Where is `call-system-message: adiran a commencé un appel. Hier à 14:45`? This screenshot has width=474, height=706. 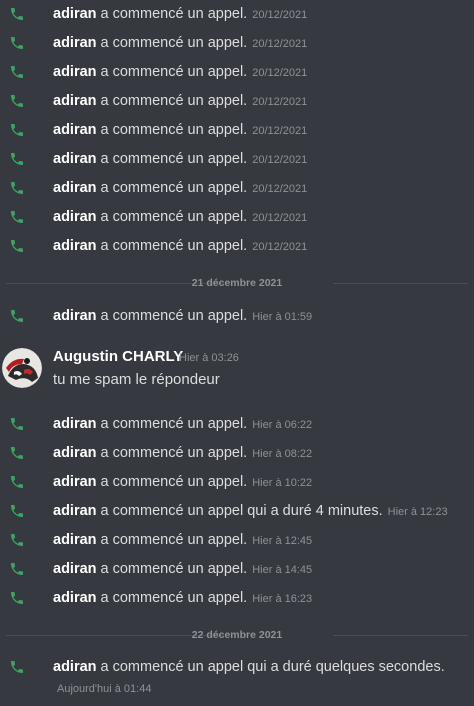 call-system-message: adiran a commencé un appel. Hier à 14:45 is located at coordinates (237, 569).